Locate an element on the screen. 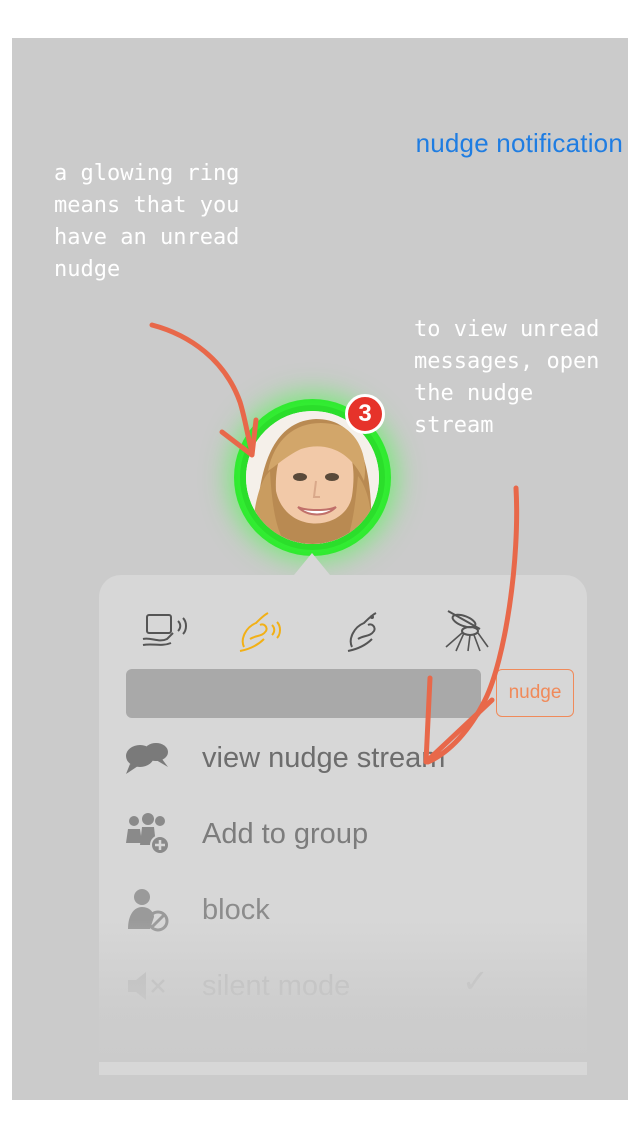 This screenshot has width=640, height=1136. screen-title: nudge notification is located at coordinates (519, 143).